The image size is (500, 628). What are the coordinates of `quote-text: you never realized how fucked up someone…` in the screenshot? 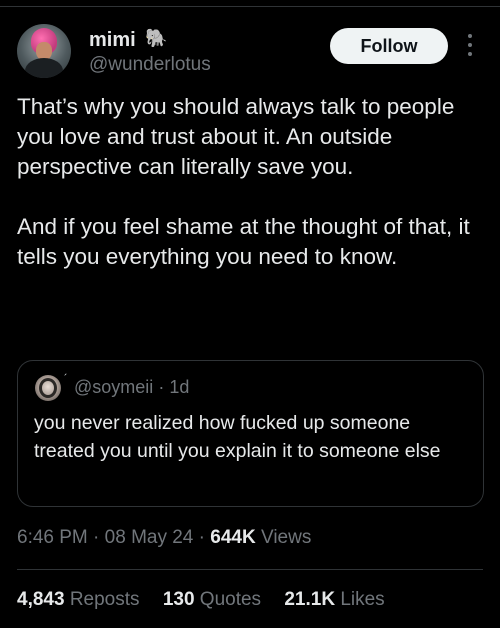 It's located at (237, 437).